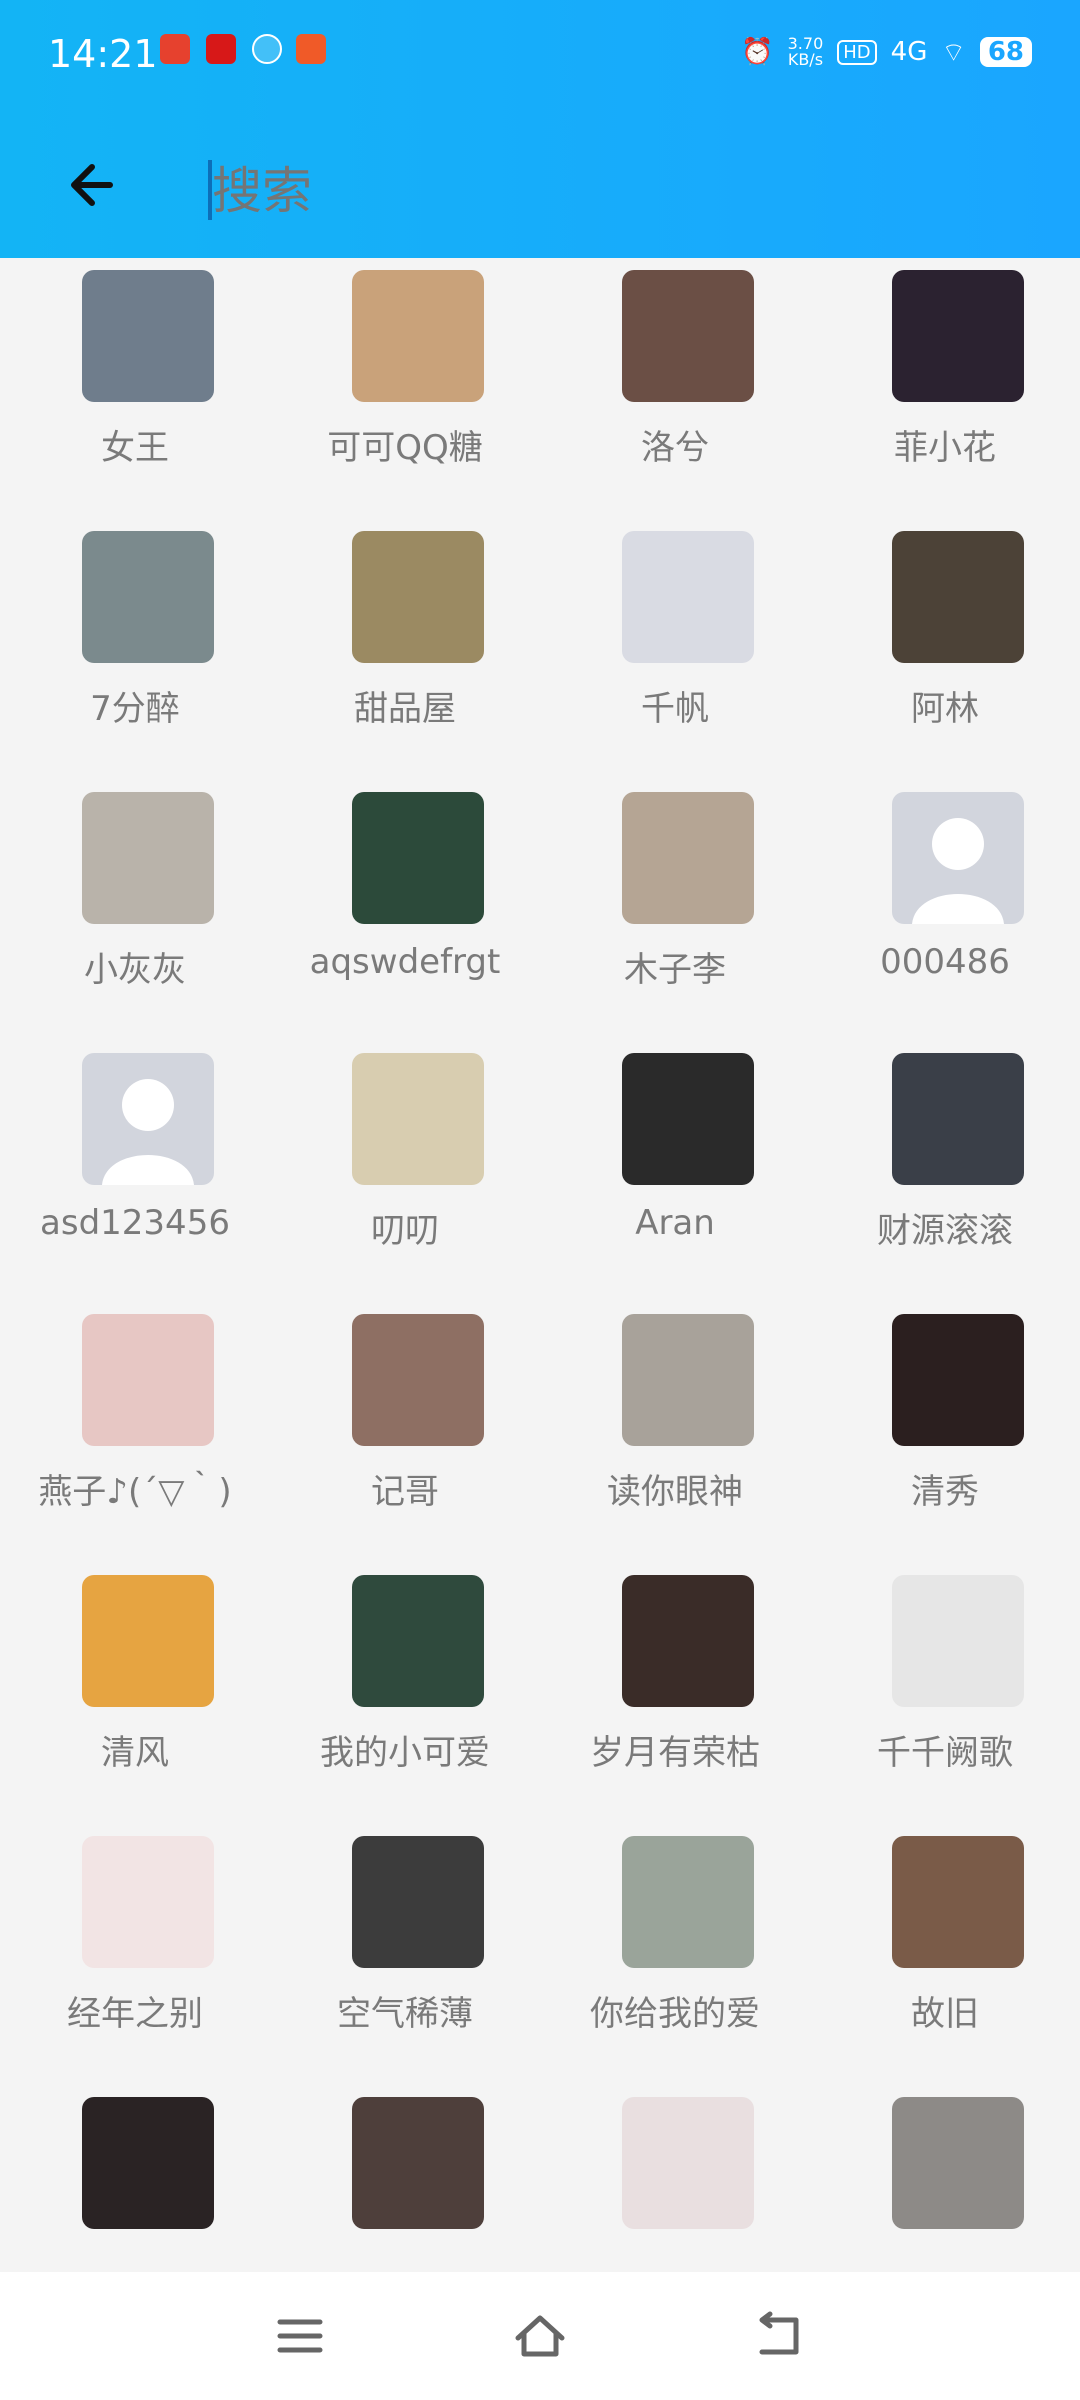  I want to click on home-icon, so click(540, 2336).